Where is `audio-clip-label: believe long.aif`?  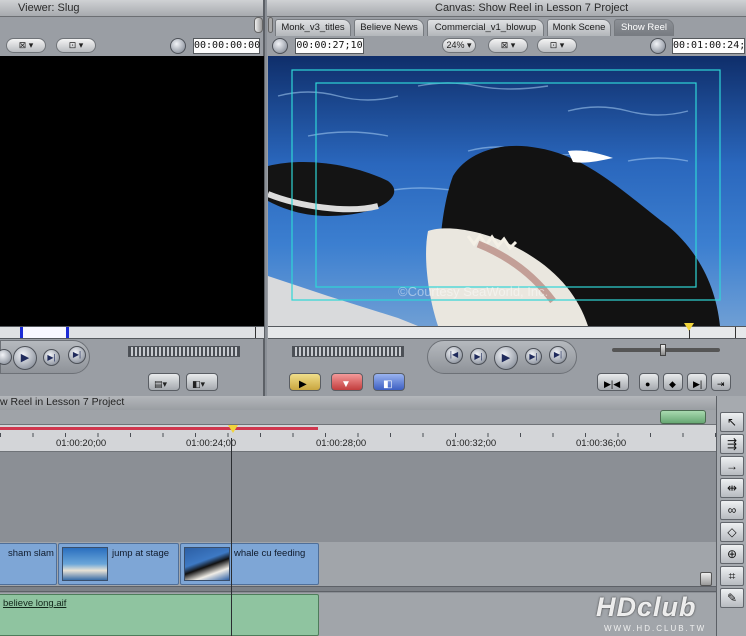
audio-clip-label: believe long.aif is located at coordinates (35, 603).